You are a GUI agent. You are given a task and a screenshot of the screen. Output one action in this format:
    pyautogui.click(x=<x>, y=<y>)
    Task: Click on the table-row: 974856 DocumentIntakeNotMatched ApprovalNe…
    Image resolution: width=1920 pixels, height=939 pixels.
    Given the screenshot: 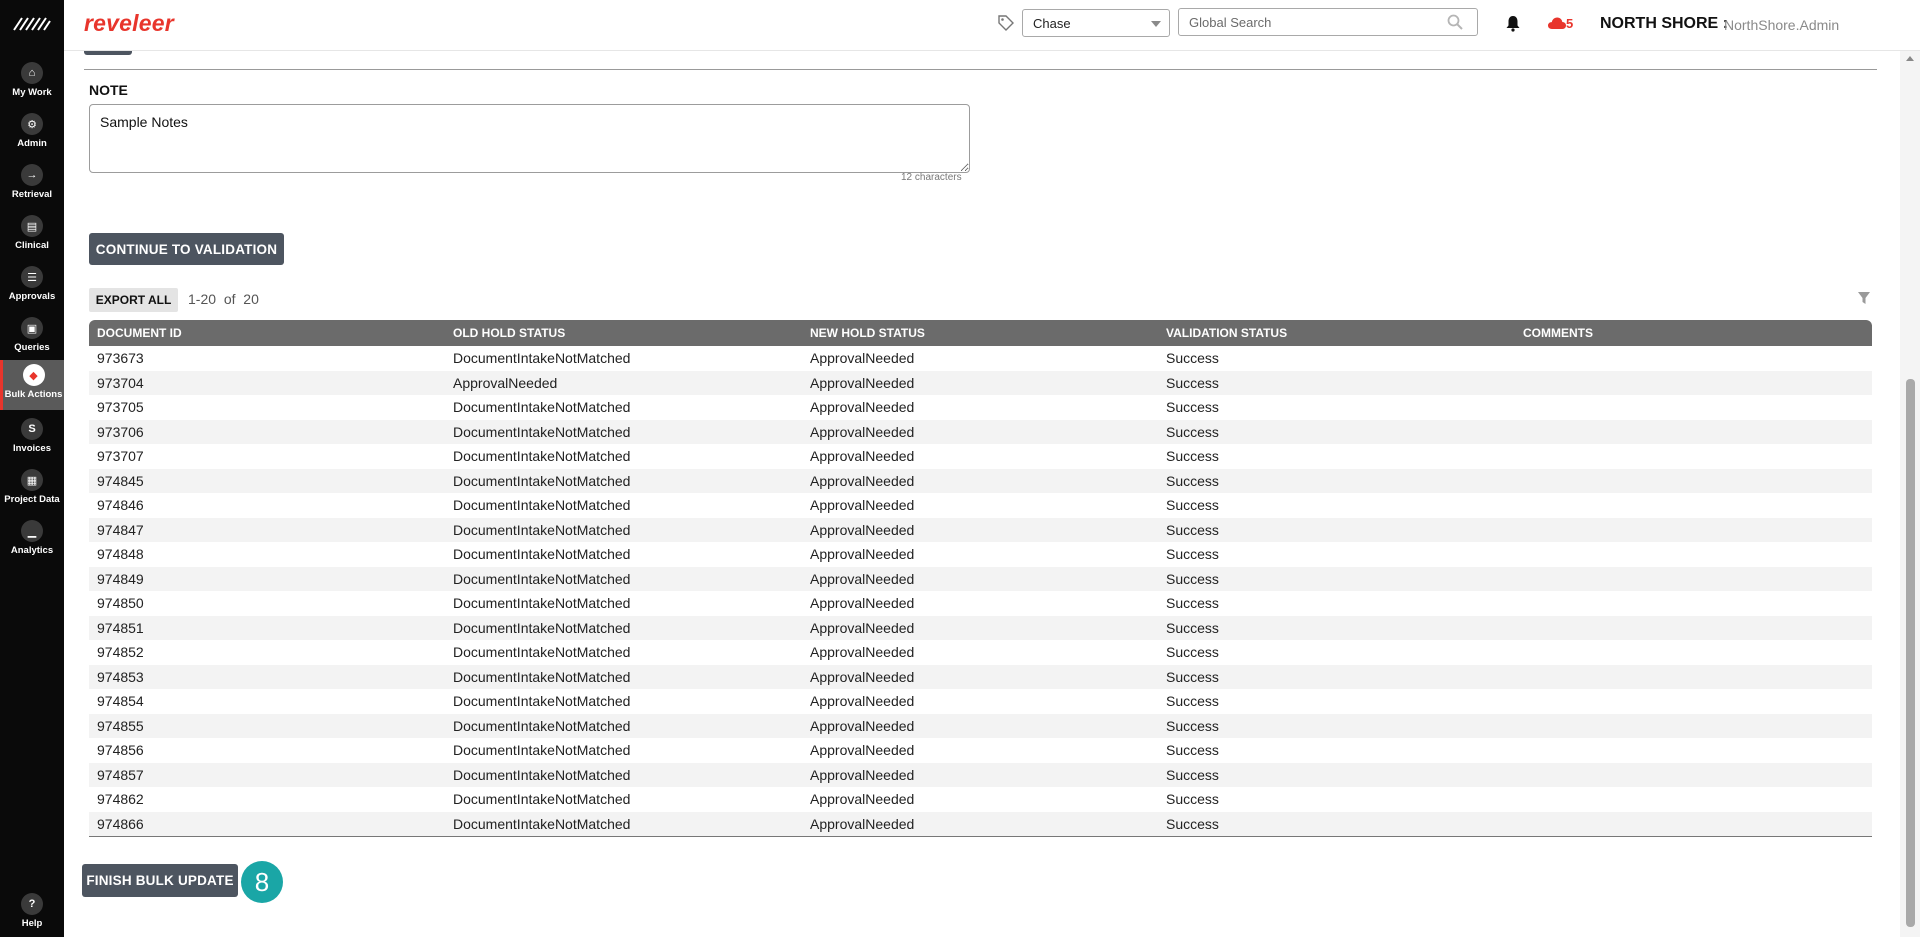 What is the action you would take?
    pyautogui.click(x=980, y=750)
    